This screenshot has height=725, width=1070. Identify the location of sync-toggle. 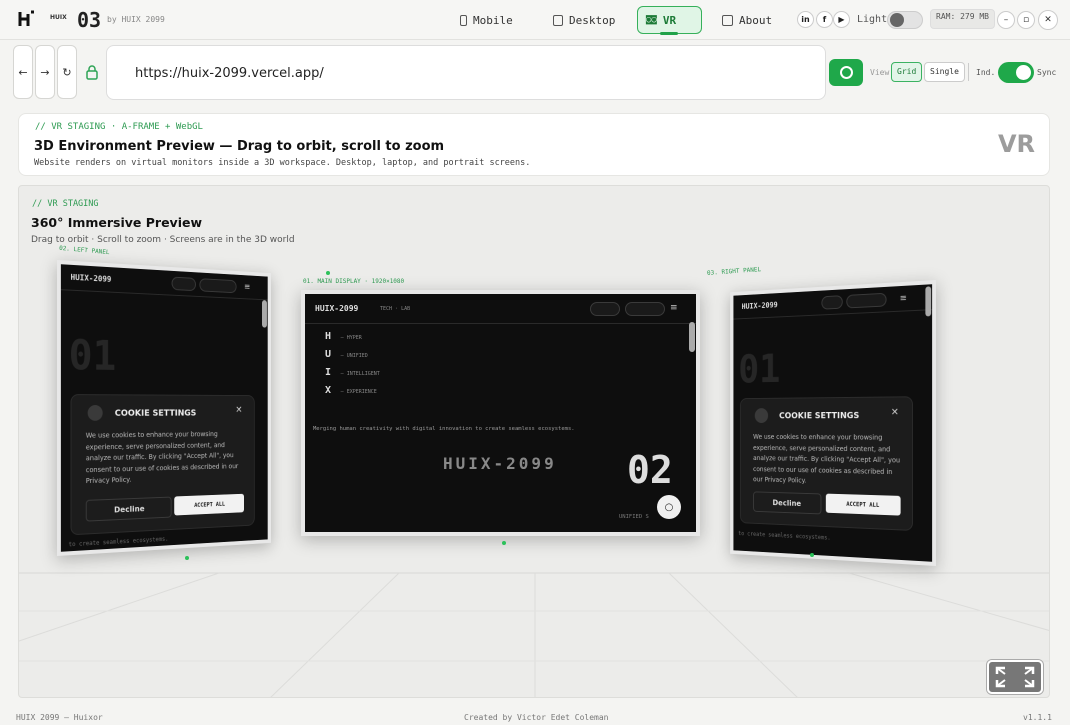
(1016, 72).